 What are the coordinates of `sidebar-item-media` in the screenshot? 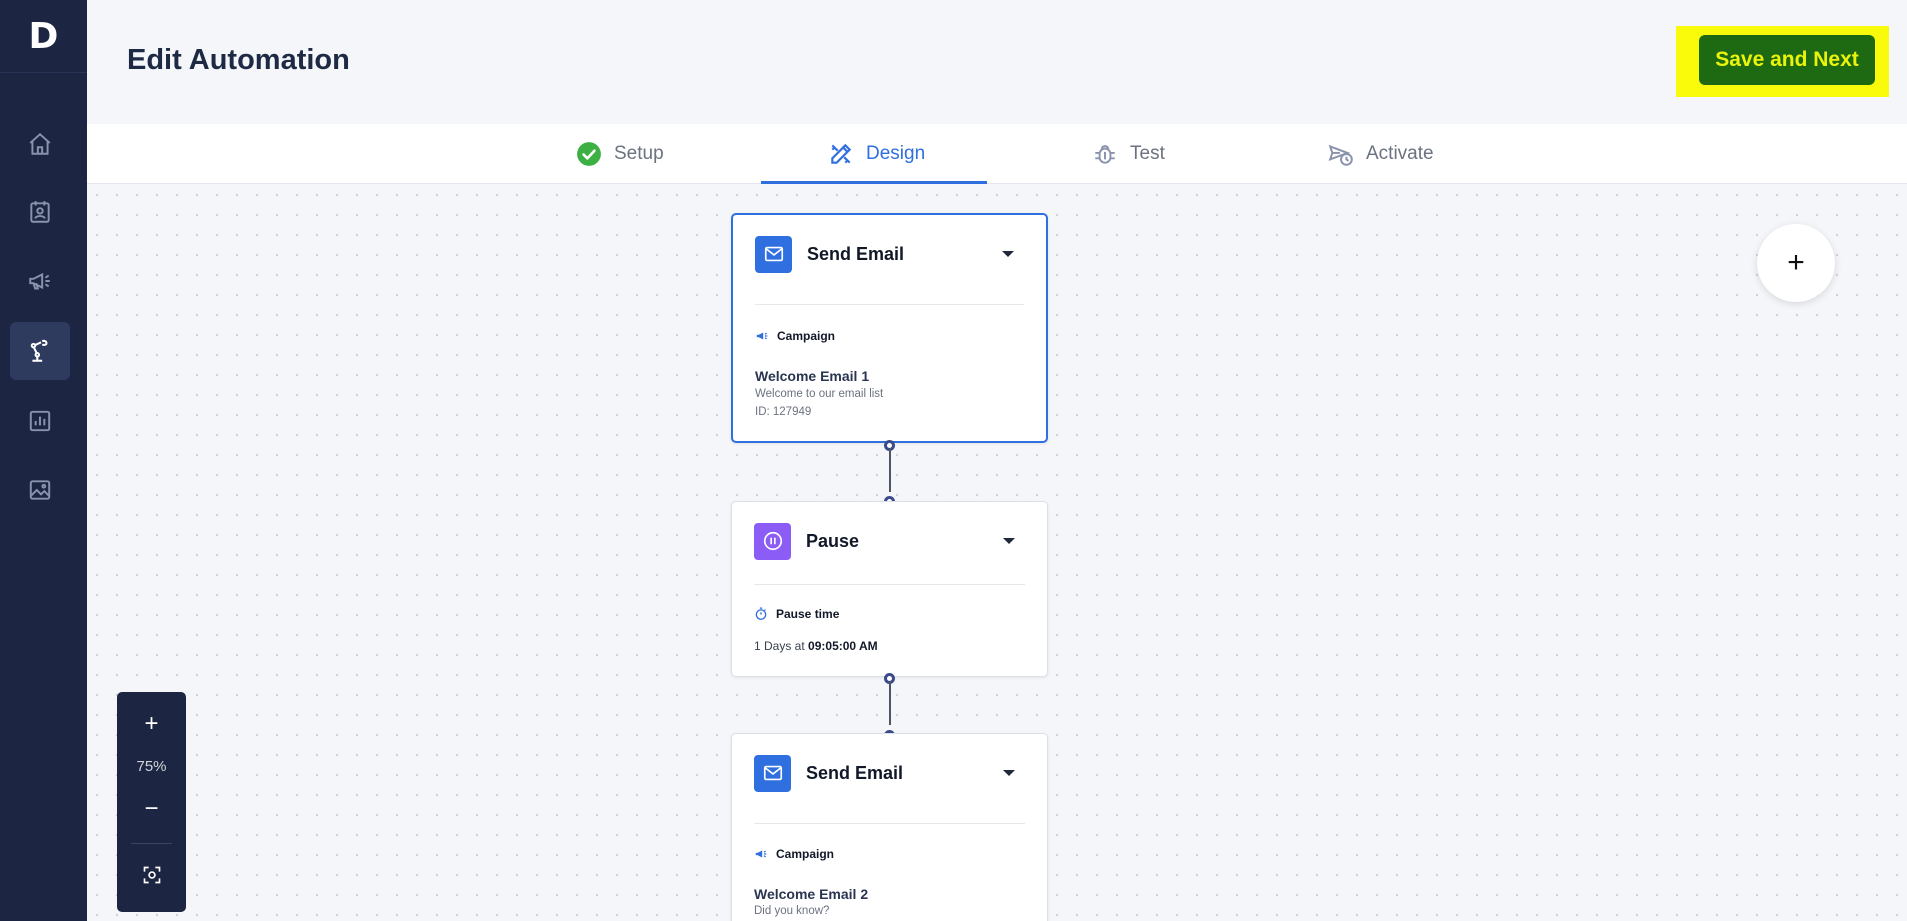 It's located at (40, 490).